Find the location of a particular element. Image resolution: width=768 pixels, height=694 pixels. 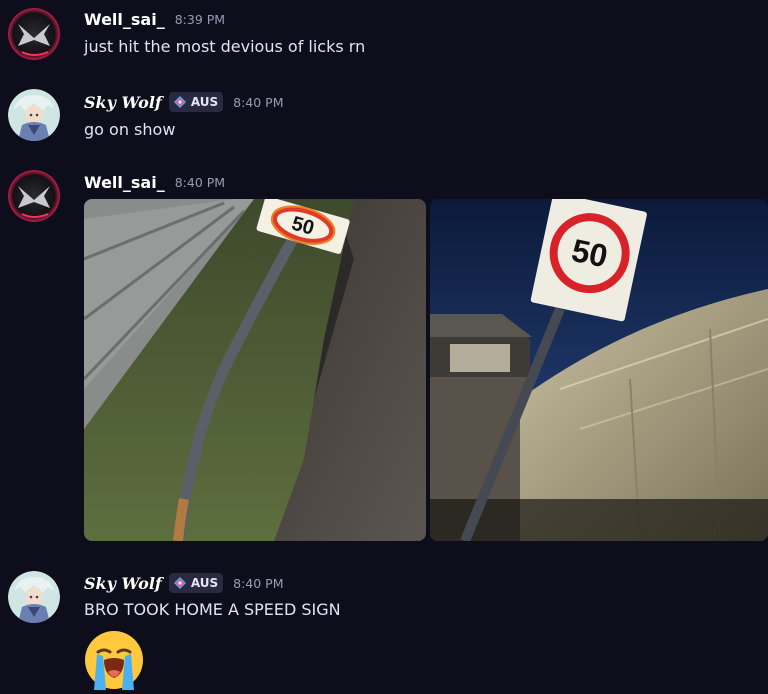

sign-number-text: 50 is located at coordinates (590, 253).